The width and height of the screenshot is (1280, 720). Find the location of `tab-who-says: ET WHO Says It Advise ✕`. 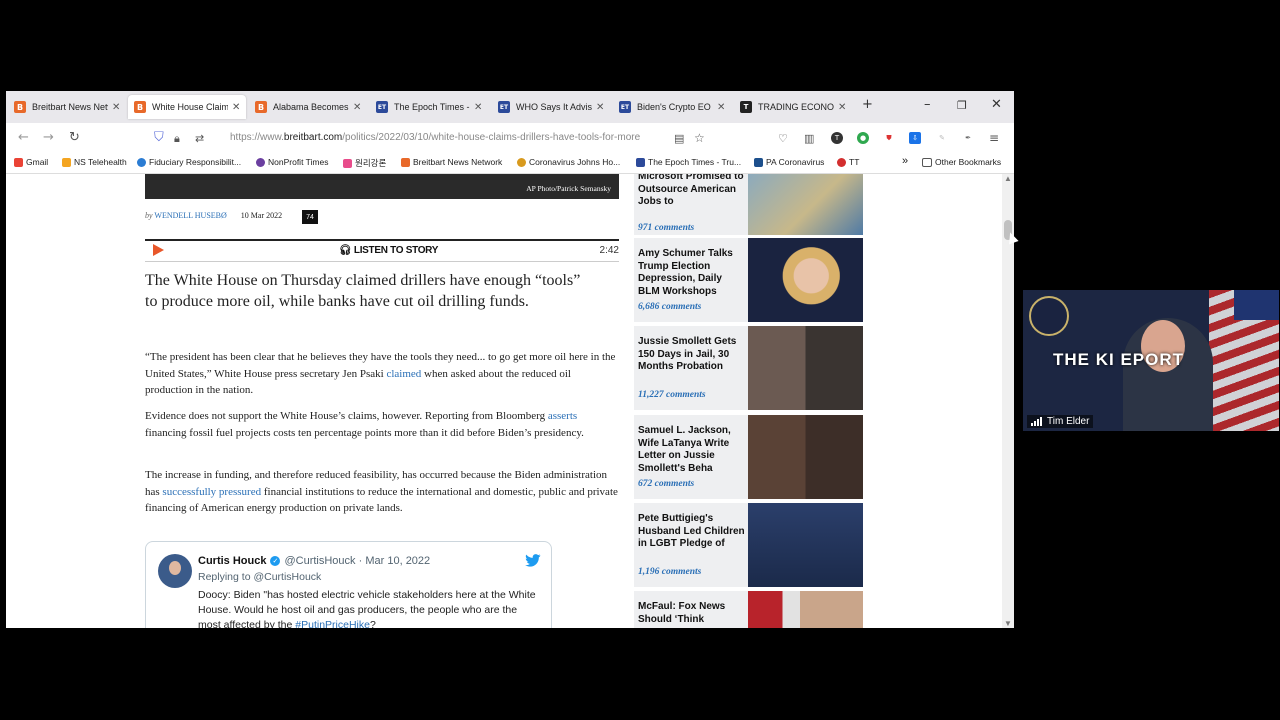

tab-who-says: ET WHO Says It Advise ✕ is located at coordinates (551, 107).